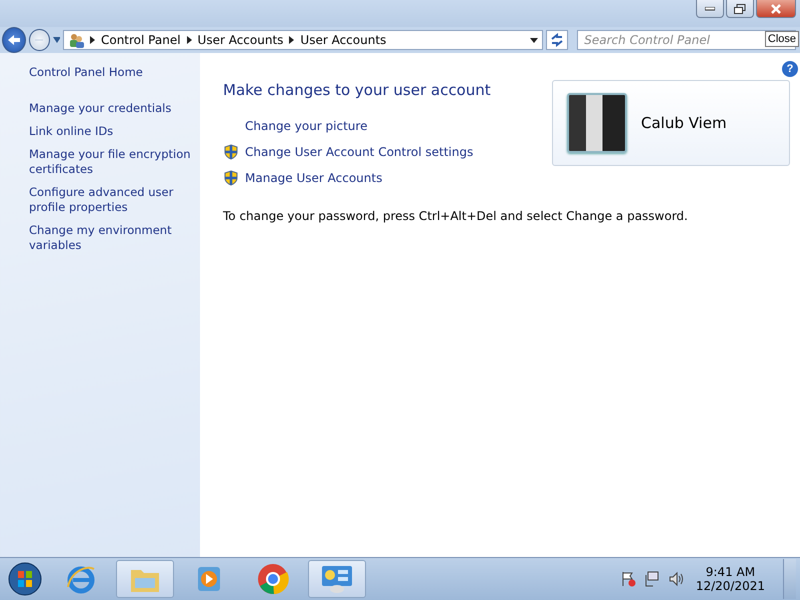  I want to click on clock-date: 12/20/2021, so click(730, 586).